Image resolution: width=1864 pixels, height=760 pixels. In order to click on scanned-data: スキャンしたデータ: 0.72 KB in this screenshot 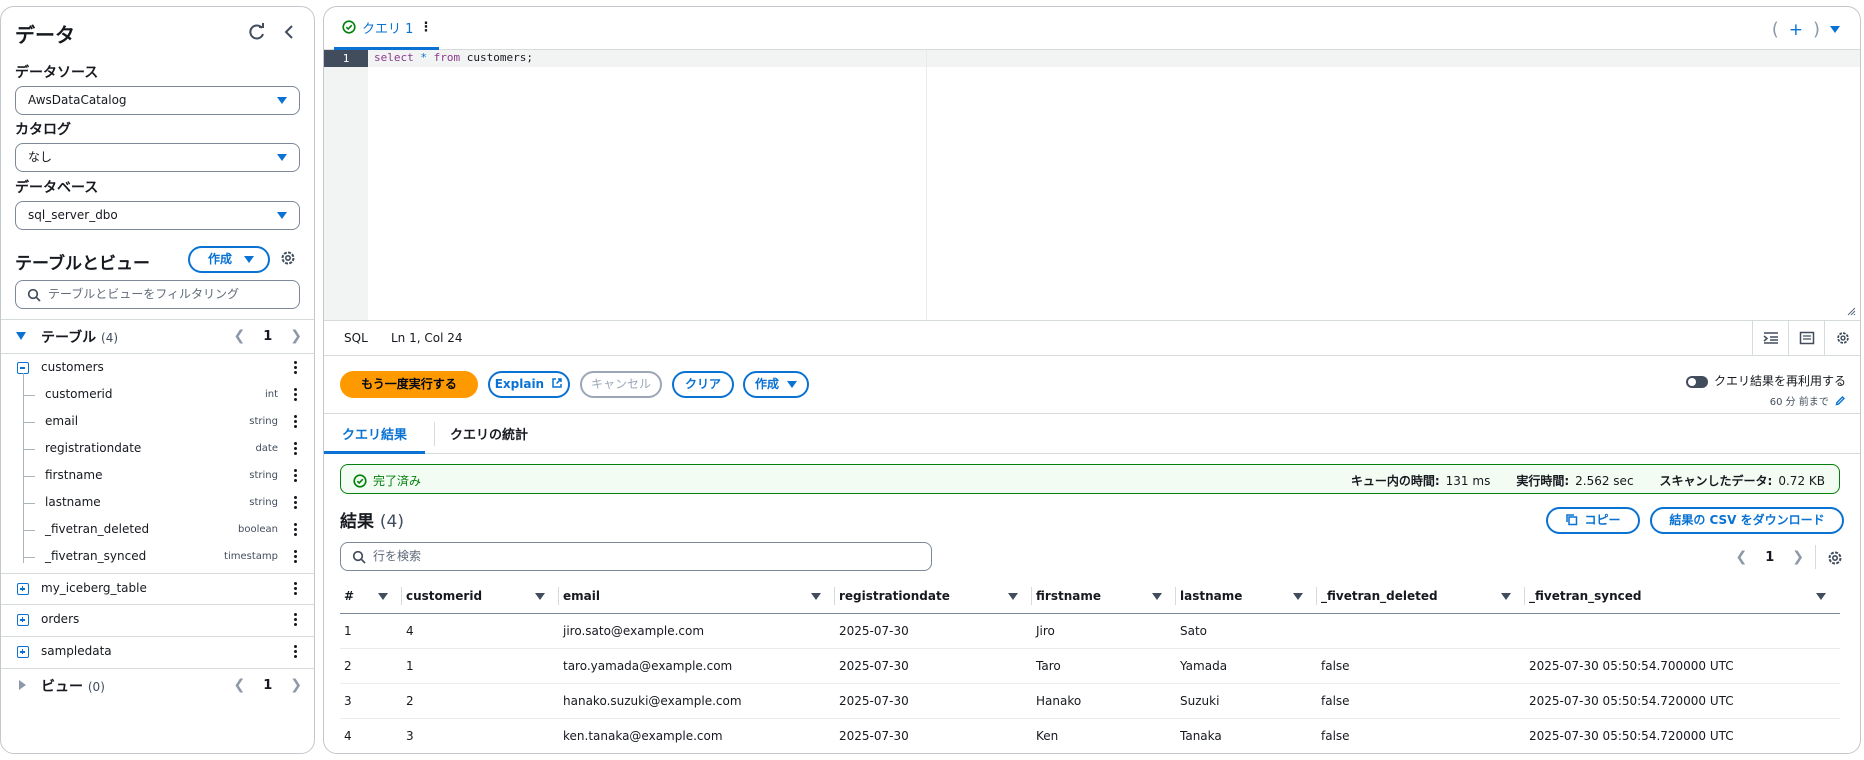, I will do `click(1742, 480)`.